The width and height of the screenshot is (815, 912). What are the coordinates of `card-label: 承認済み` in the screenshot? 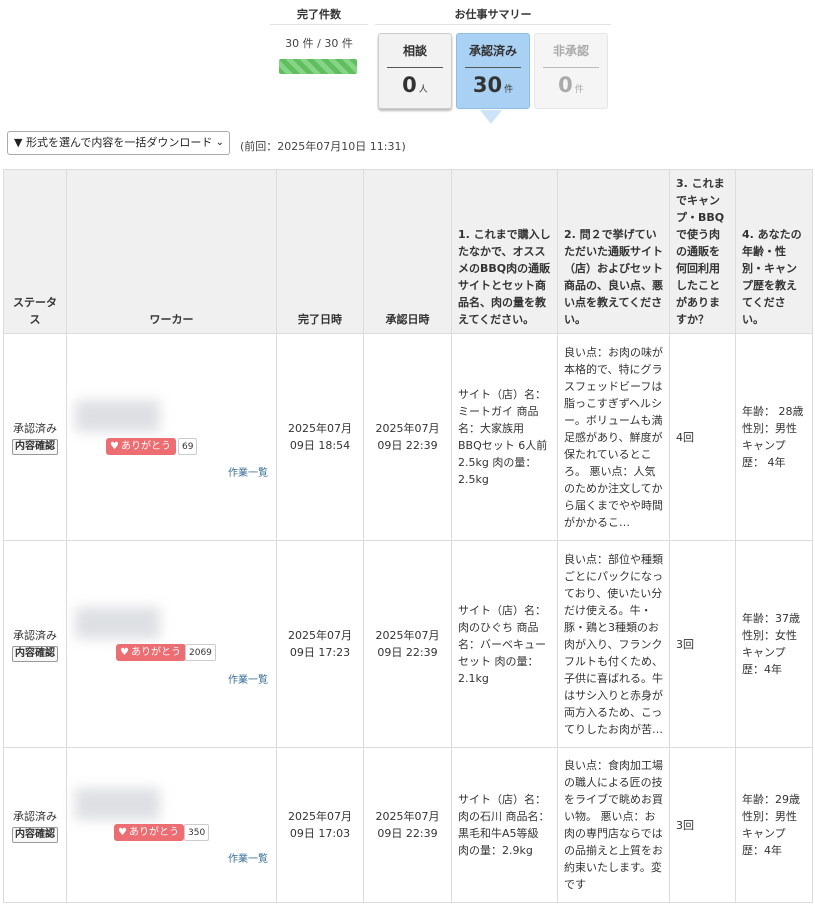 It's located at (492, 51).